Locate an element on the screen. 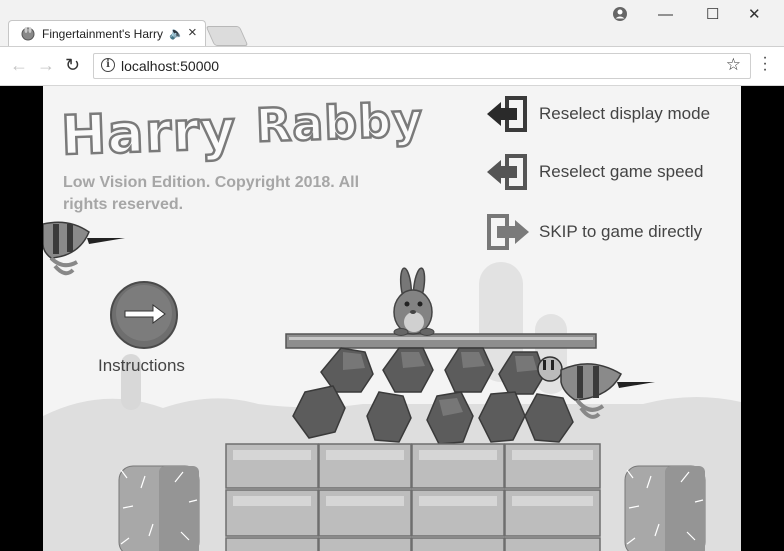  skip-to-game-button: SKIP to game directly is located at coordinates (613, 232).